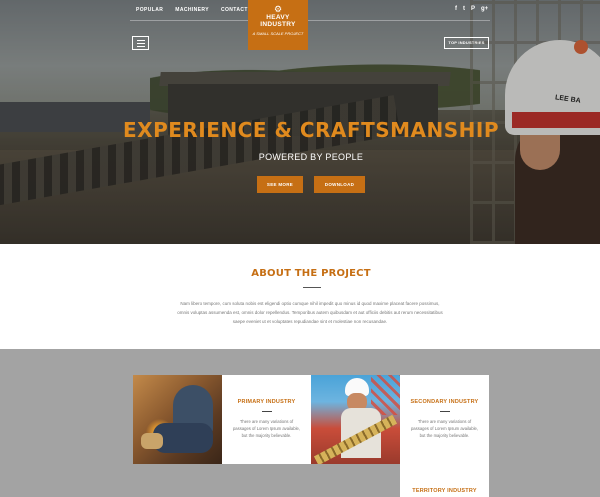 The height and width of the screenshot is (497, 600). Describe the element at coordinates (278, 17) in the screenshot. I see `logo-name-line1: HEAVY` at that location.